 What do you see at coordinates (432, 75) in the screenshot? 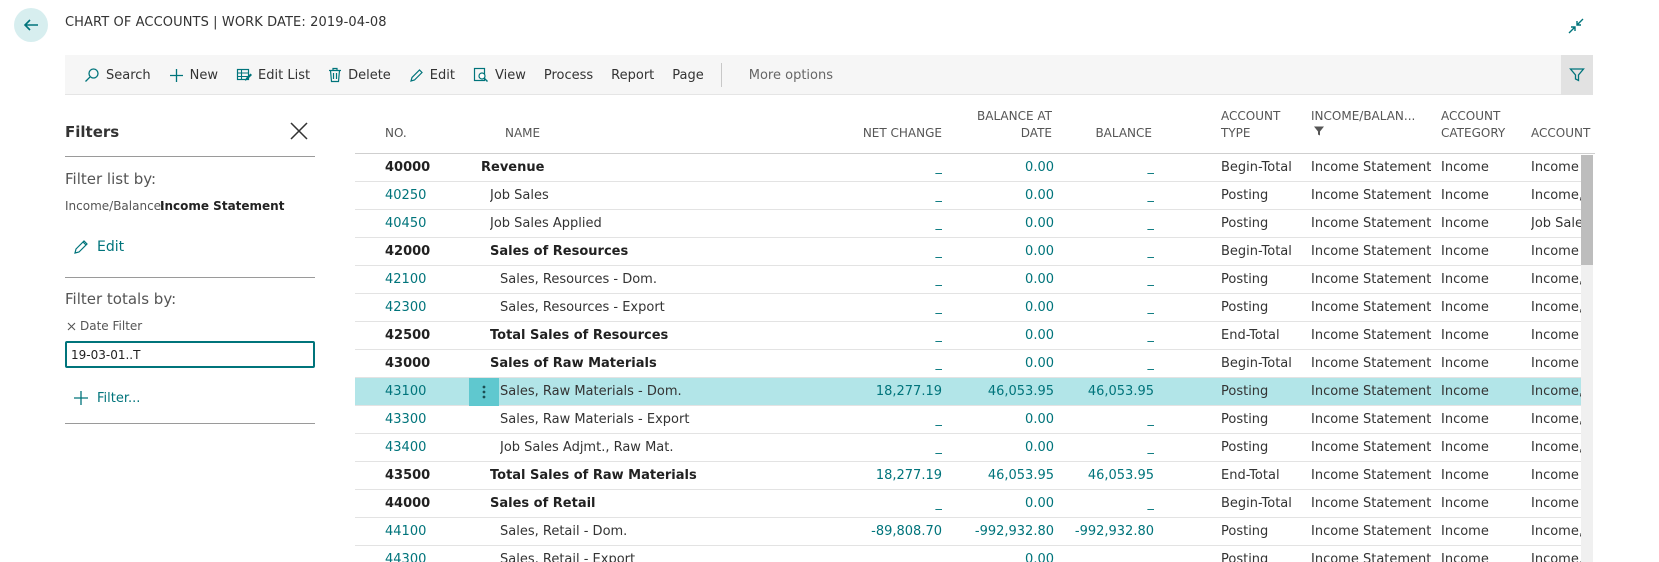
I see `action-edit: Edit` at bounding box center [432, 75].